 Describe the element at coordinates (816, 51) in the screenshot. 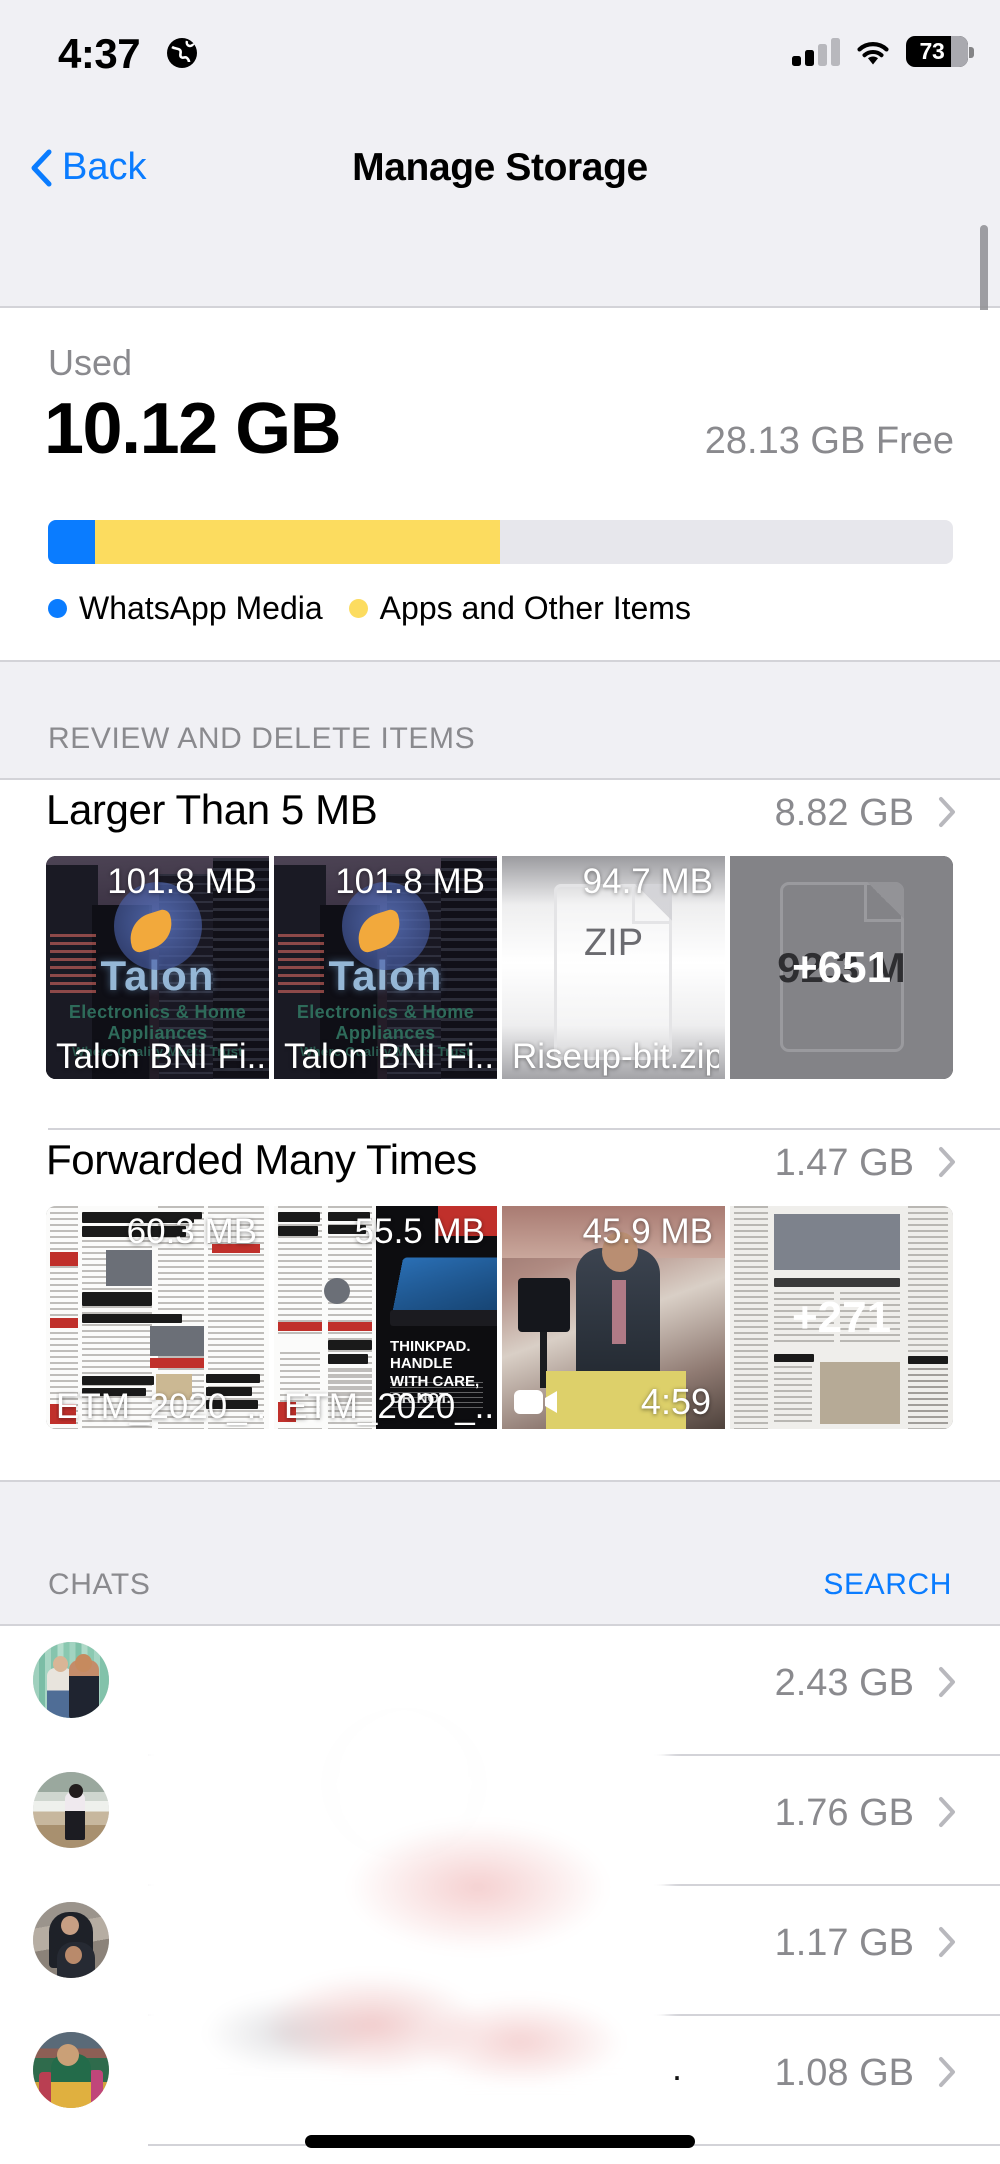

I see `cellular-signal-icon` at that location.